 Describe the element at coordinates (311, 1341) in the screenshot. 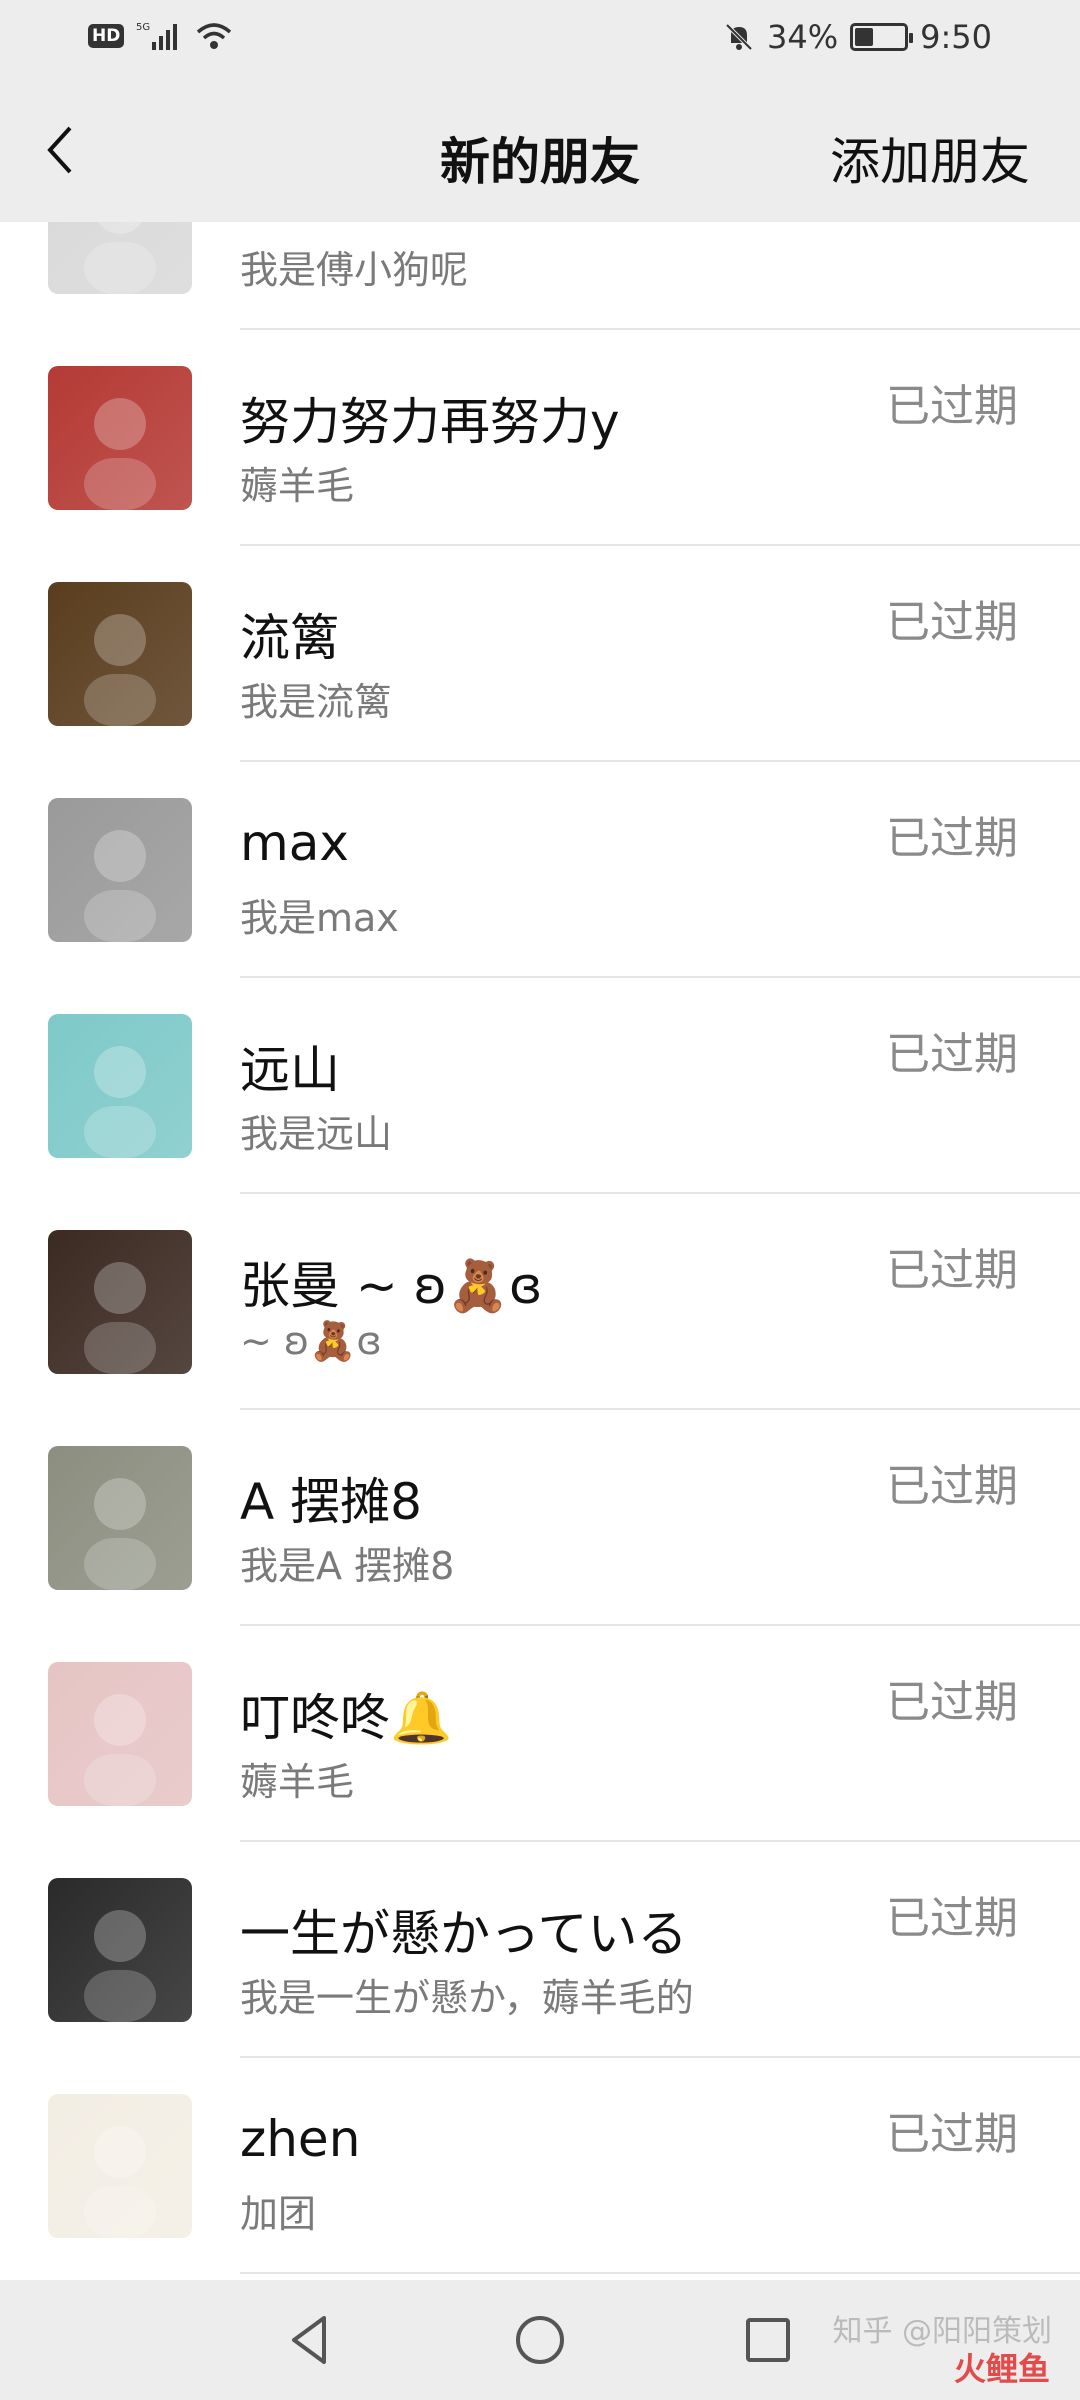

I see `friend-request-message: ~ ʚ🧸ɞ` at that location.